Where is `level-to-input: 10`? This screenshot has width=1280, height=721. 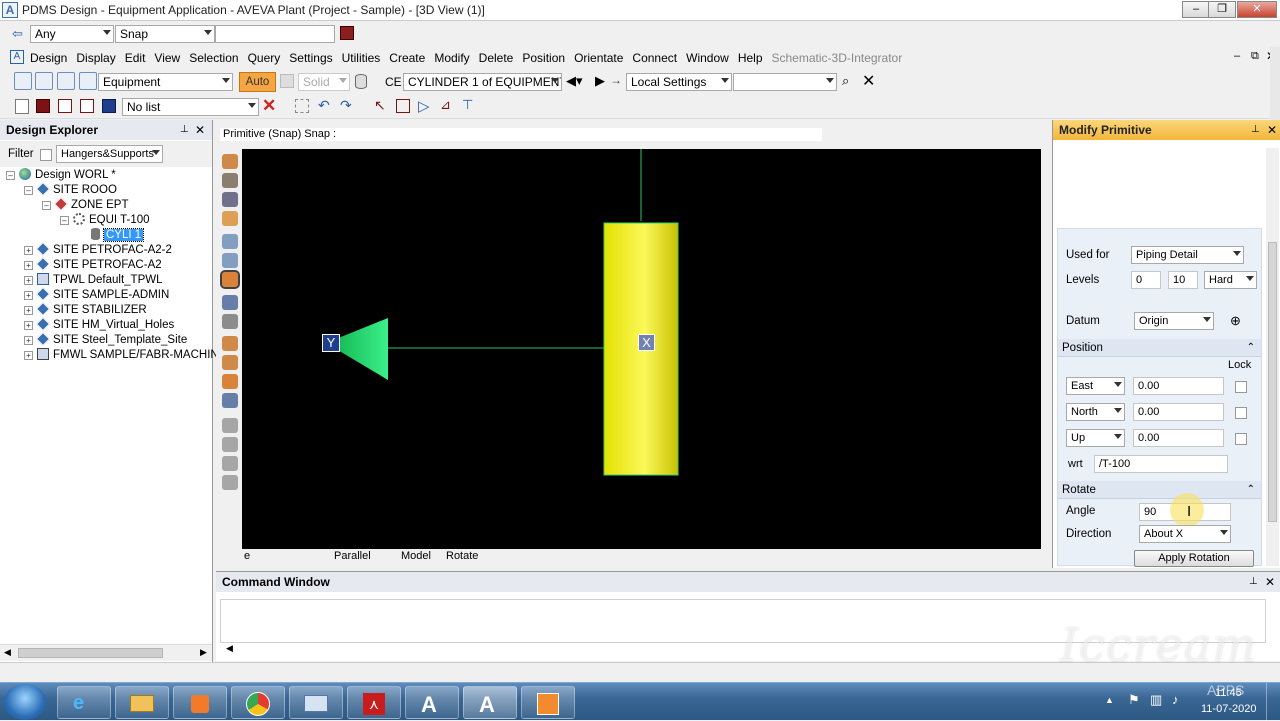 level-to-input: 10 is located at coordinates (1183, 280).